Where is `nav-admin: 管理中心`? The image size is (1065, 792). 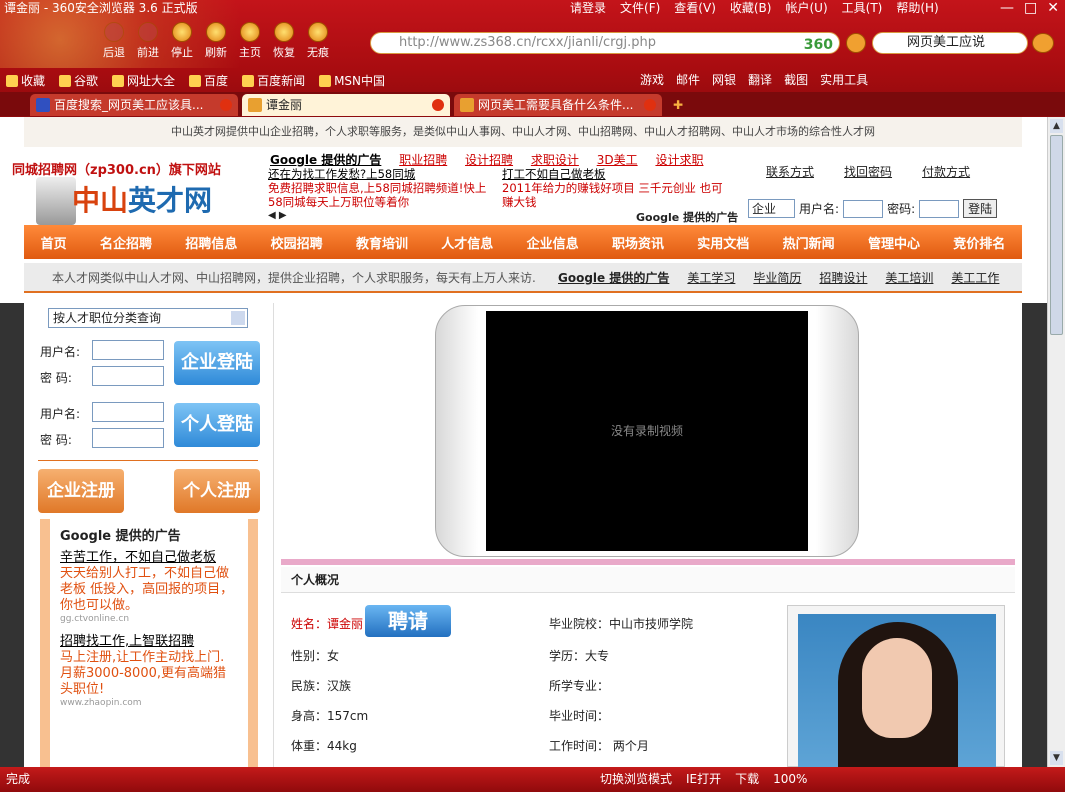
nav-admin: 管理中心 is located at coordinates (894, 242).